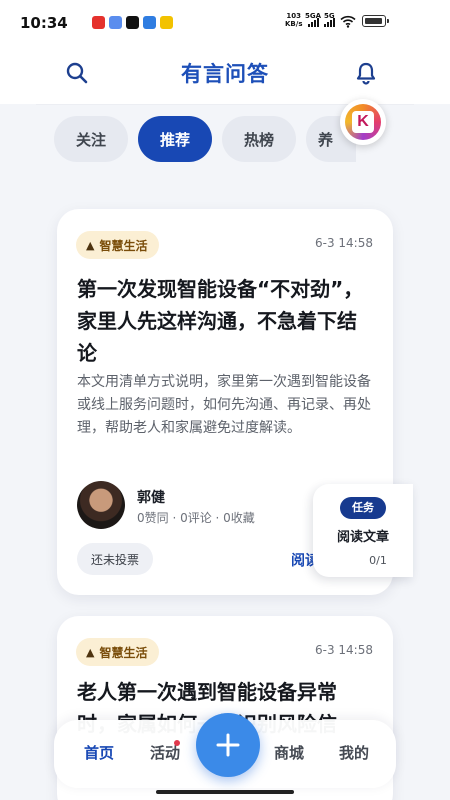  I want to click on create-post-button, so click(228, 745).